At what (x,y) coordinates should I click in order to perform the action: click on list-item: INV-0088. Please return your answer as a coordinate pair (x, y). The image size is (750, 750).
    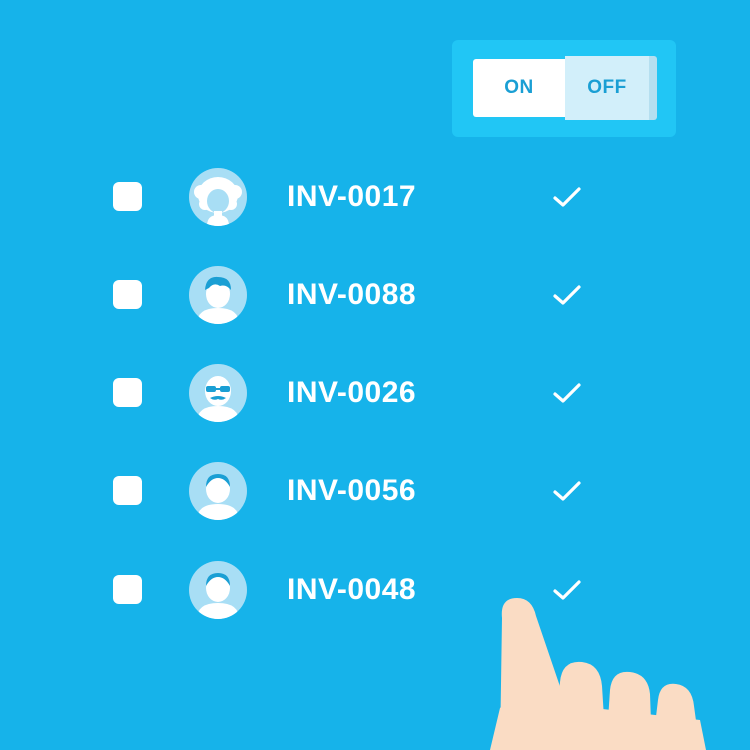
    Looking at the image, I should click on (375, 295).